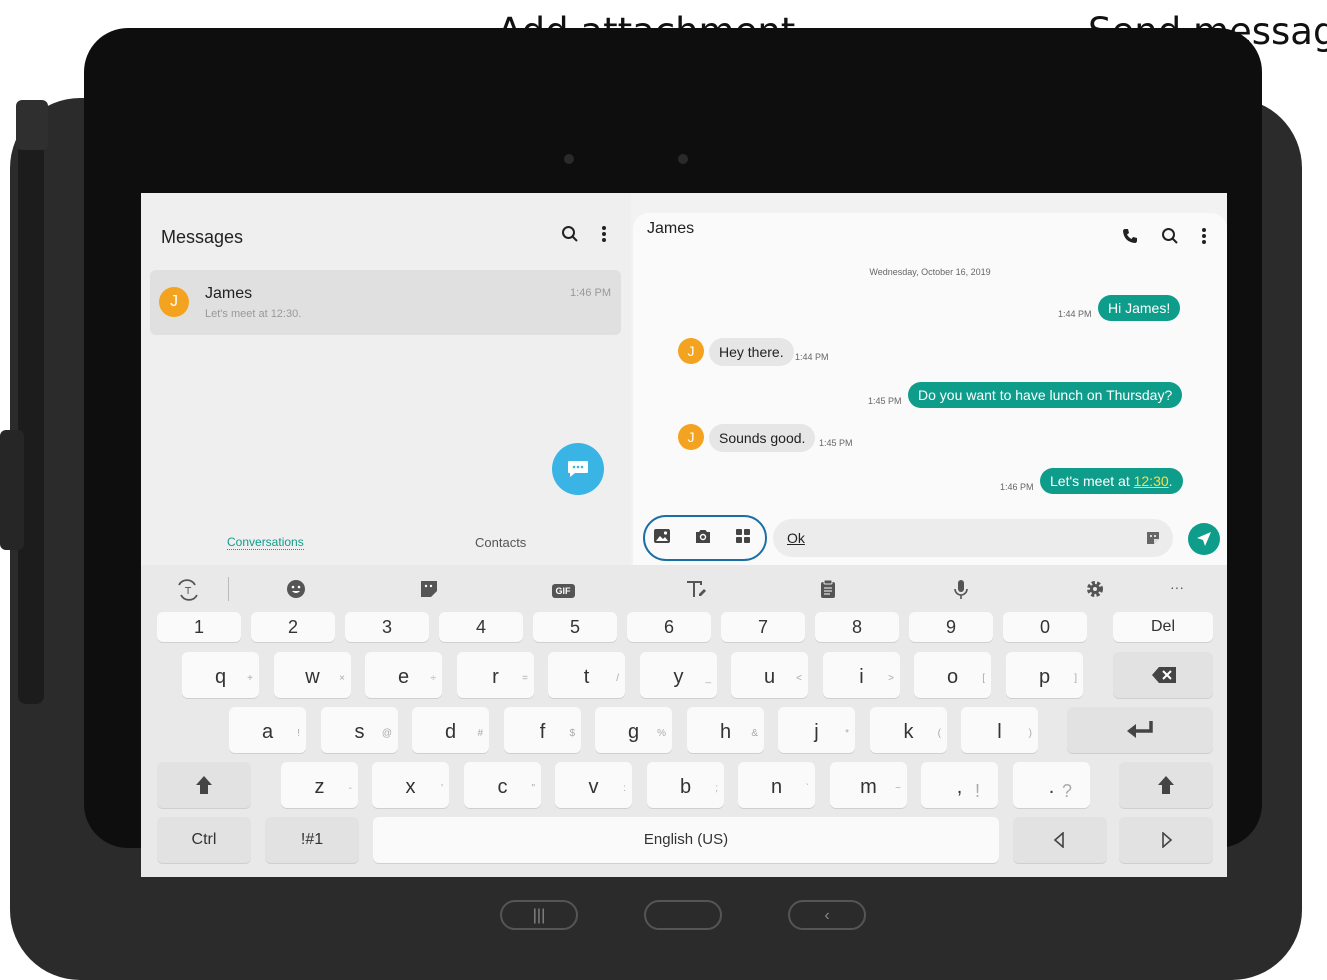 This screenshot has height=980, width=1327. Describe the element at coordinates (662, 538) in the screenshot. I see `gallery-icon` at that location.